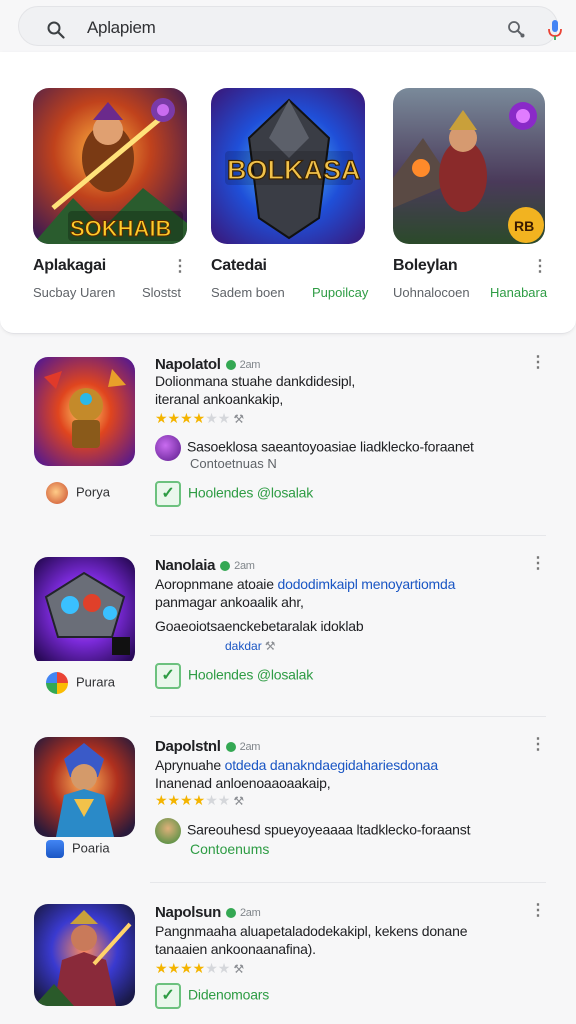 Image resolution: width=576 pixels, height=1024 pixels. I want to click on author-subtitle: Contoenums, so click(230, 849).